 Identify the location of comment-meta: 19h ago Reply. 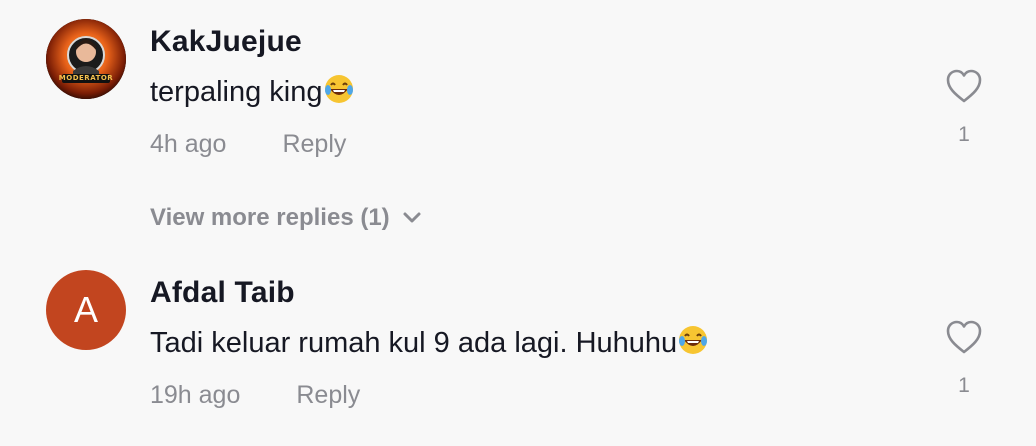
(255, 395).